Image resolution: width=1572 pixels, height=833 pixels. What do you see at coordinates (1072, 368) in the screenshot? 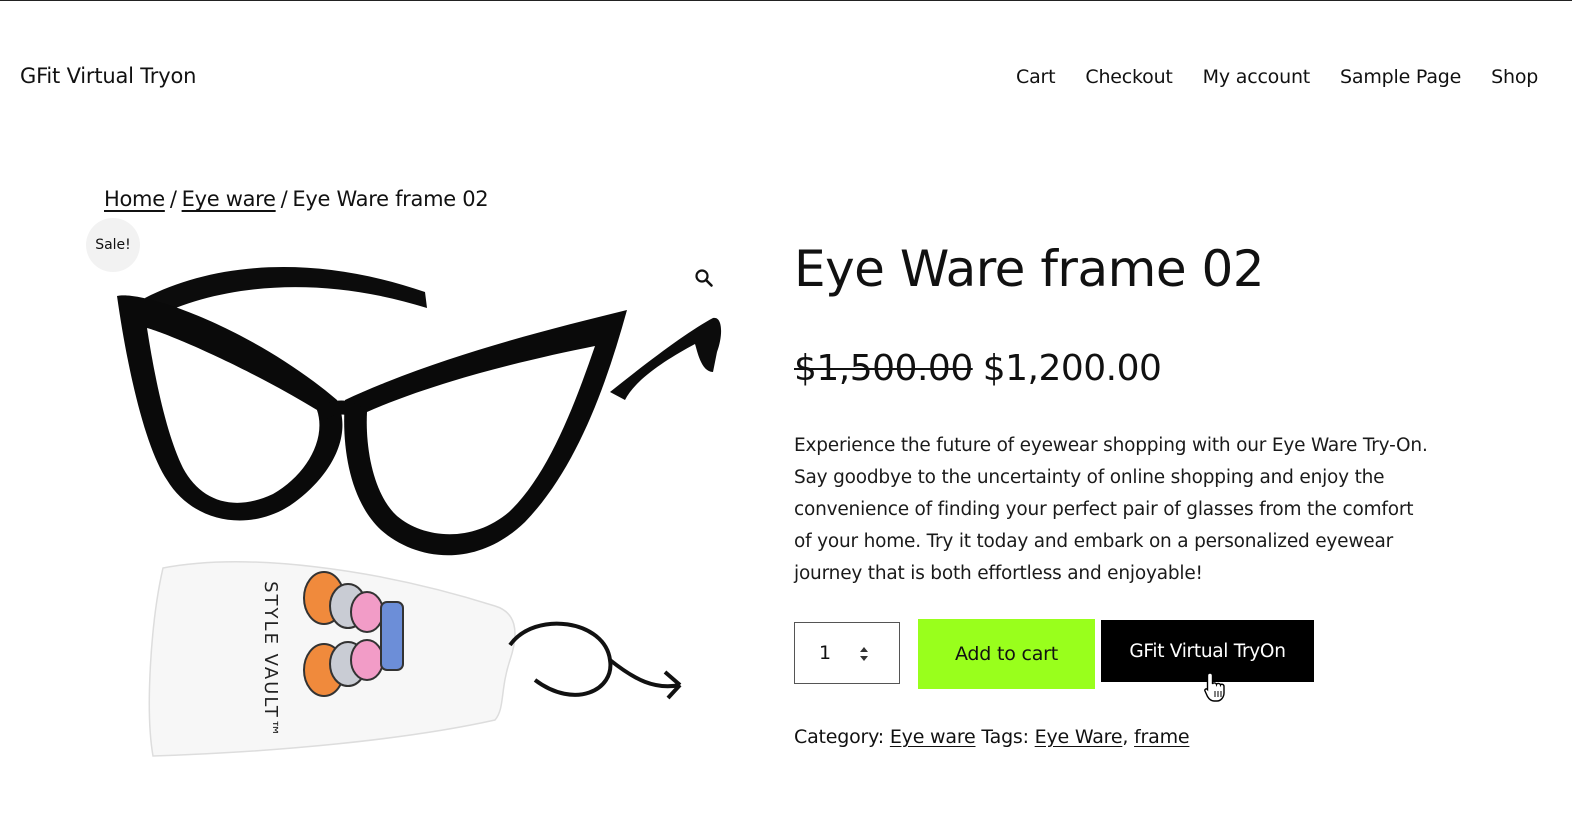
I see `price-sale: $1,200.00` at bounding box center [1072, 368].